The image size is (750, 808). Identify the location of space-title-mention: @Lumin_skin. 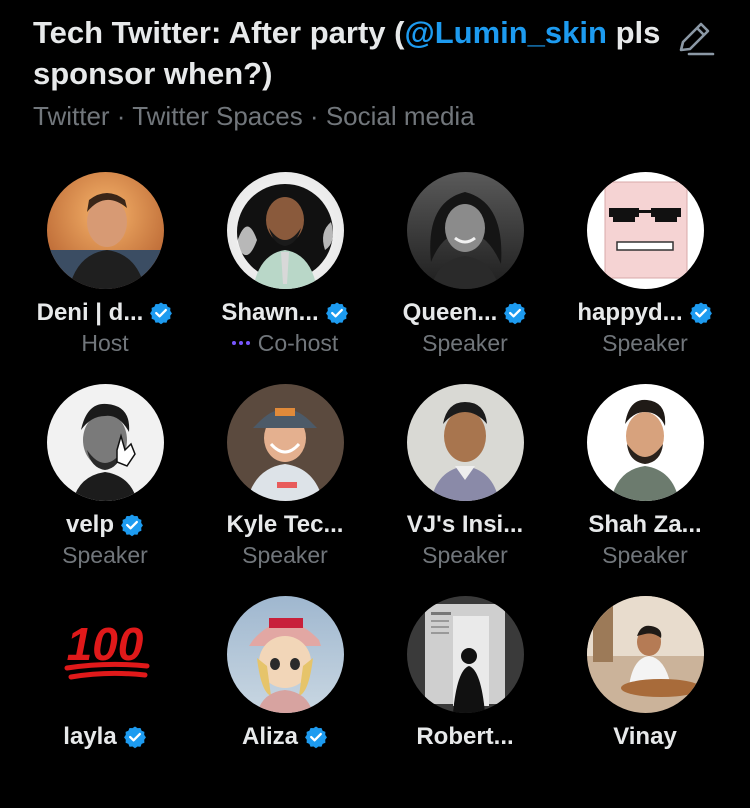
(505, 32).